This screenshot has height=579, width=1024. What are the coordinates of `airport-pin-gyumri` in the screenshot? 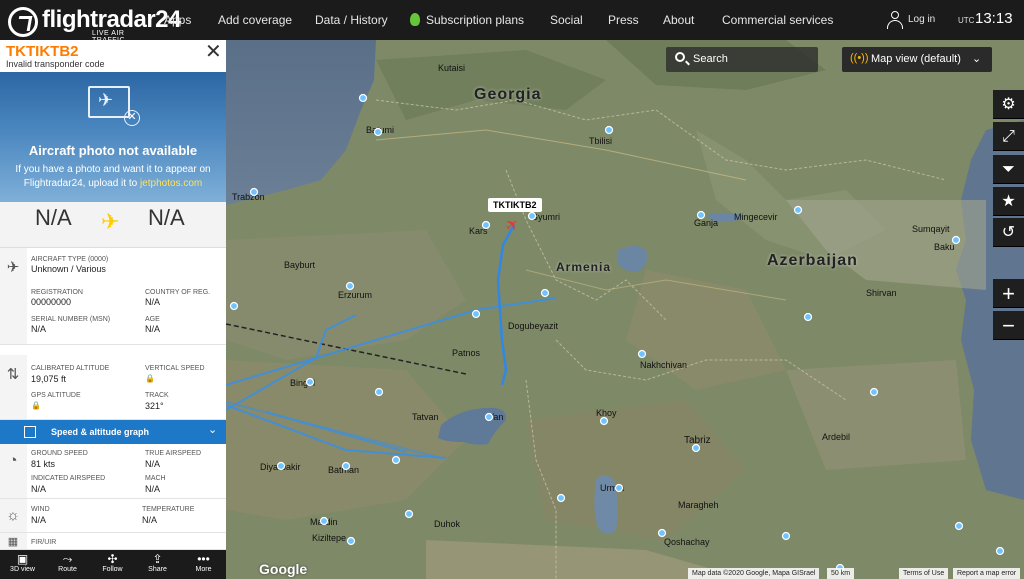 It's located at (532, 216).